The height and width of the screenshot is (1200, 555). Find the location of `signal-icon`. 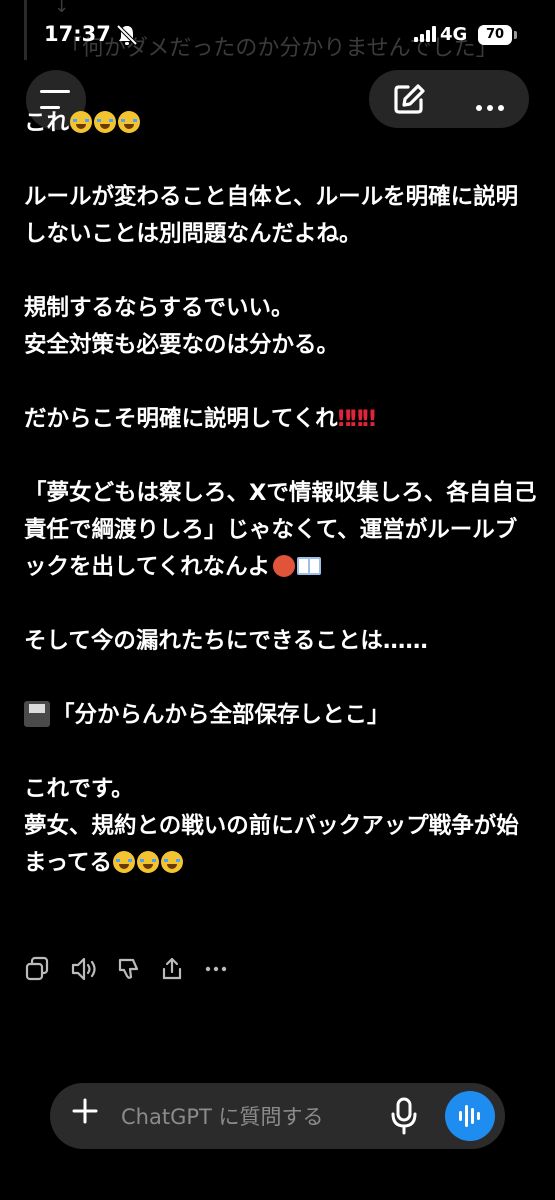

signal-icon is located at coordinates (425, 34).